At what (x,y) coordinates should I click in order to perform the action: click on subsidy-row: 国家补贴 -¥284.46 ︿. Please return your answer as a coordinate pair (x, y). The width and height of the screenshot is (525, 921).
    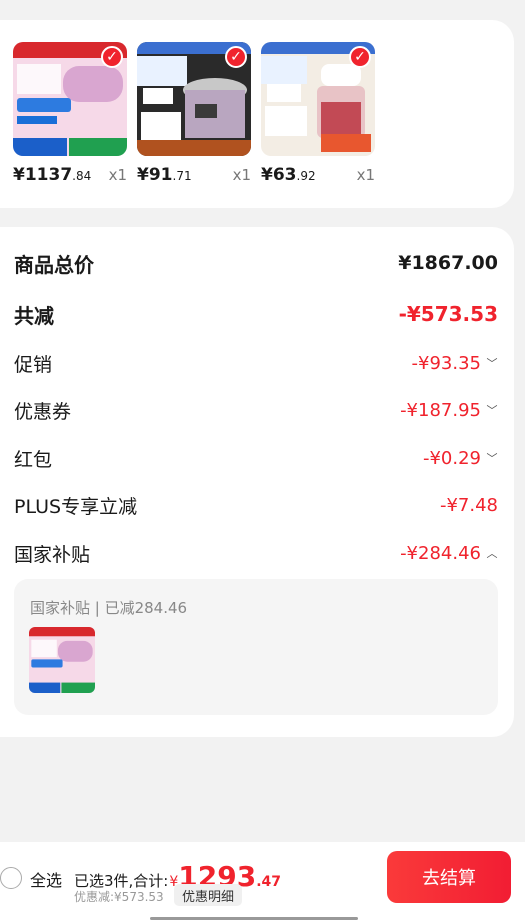
    Looking at the image, I should click on (256, 553).